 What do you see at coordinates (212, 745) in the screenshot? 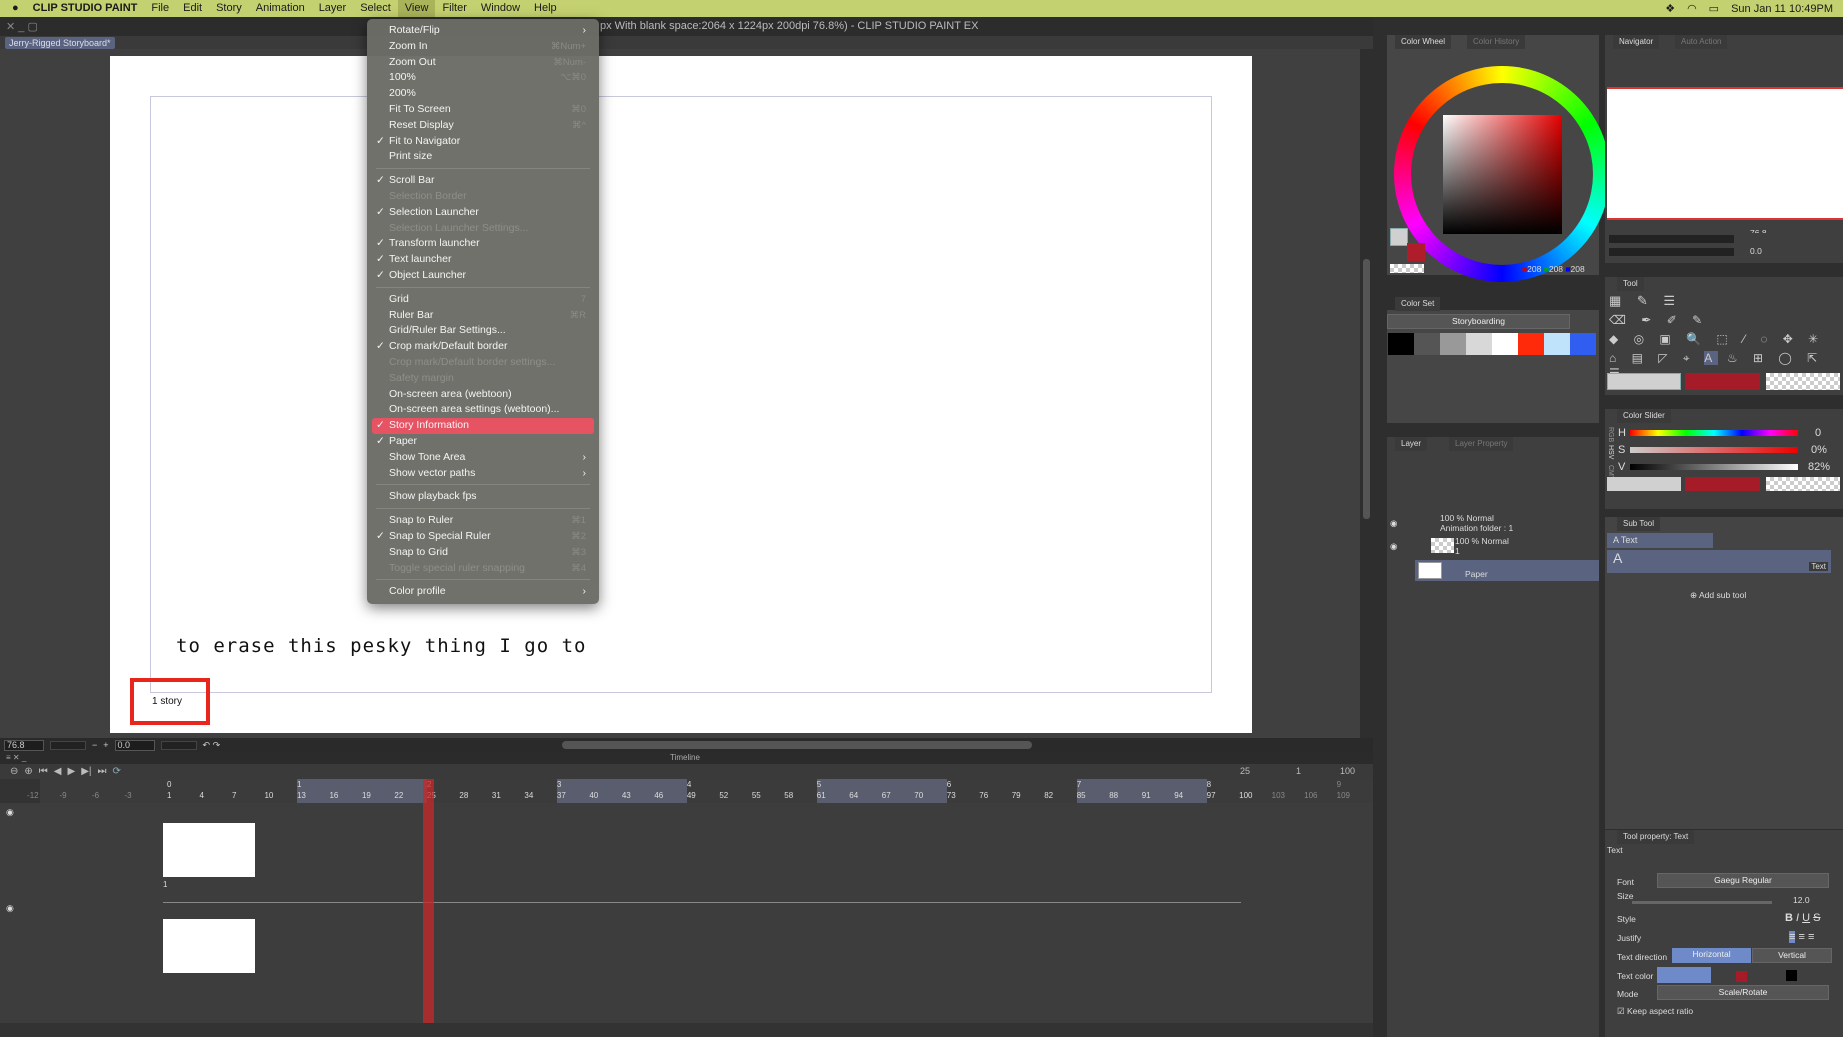
I see `rotate-icon: ↶ ↷` at bounding box center [212, 745].